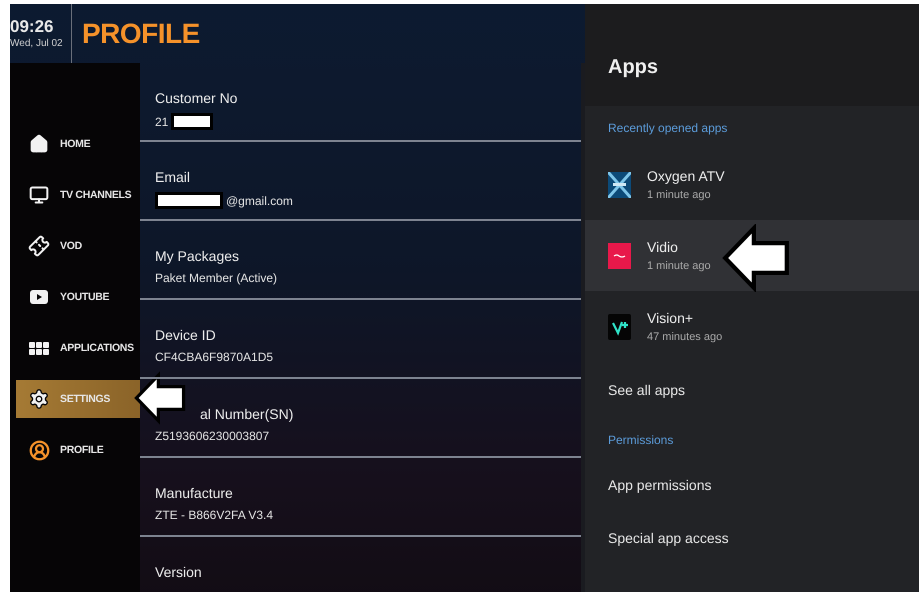 This screenshot has height=595, width=919. What do you see at coordinates (39, 450) in the screenshot?
I see `profile-icon` at bounding box center [39, 450].